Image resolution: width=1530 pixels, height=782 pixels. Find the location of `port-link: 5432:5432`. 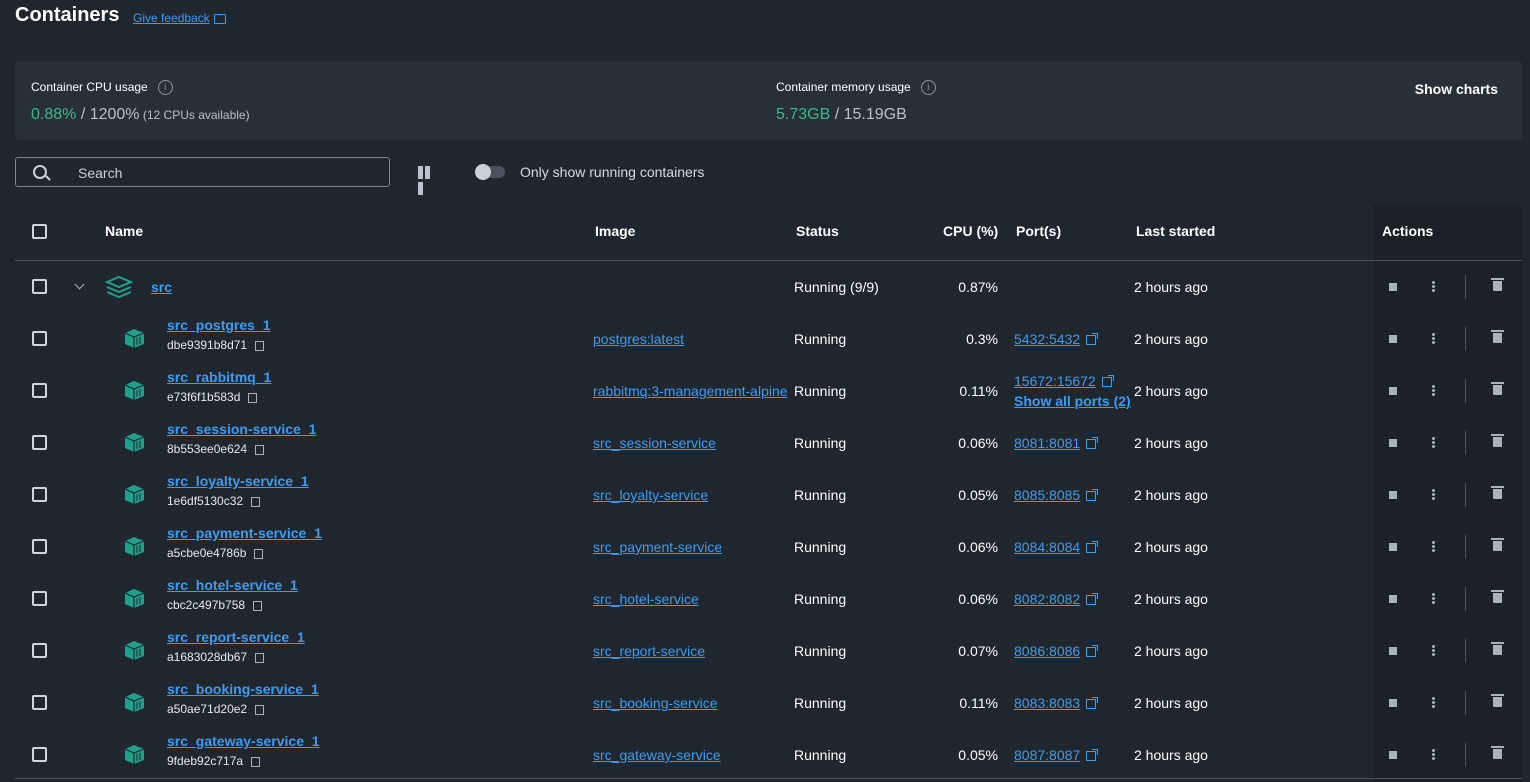

port-link: 5432:5432 is located at coordinates (1056, 339).